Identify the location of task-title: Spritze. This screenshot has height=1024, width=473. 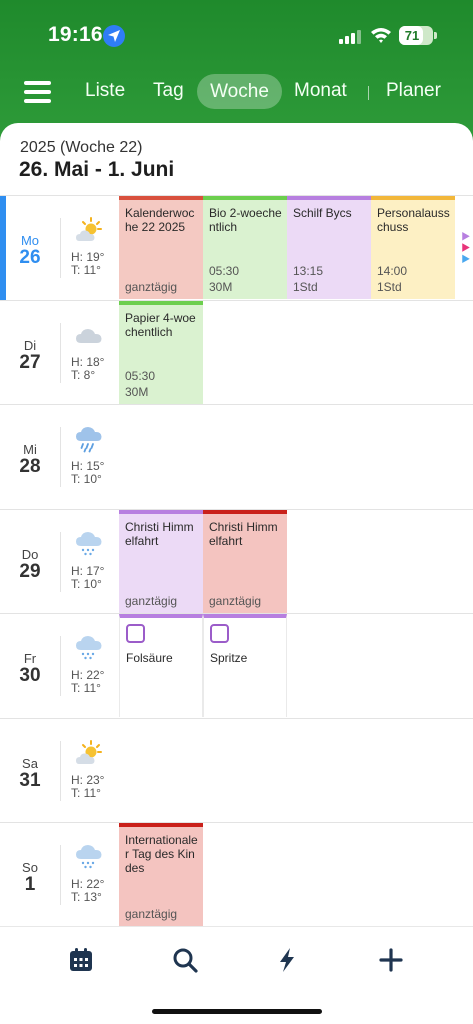
(229, 658).